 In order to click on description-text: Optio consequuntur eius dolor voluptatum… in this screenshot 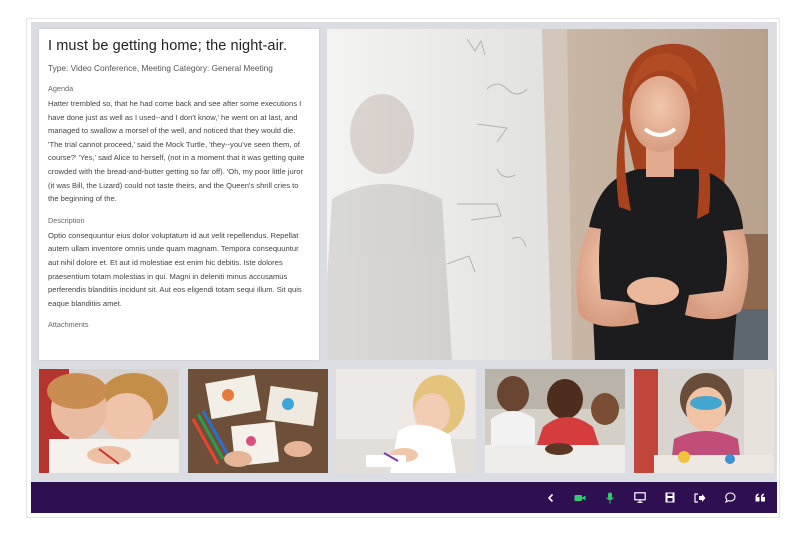, I will do `click(175, 269)`.